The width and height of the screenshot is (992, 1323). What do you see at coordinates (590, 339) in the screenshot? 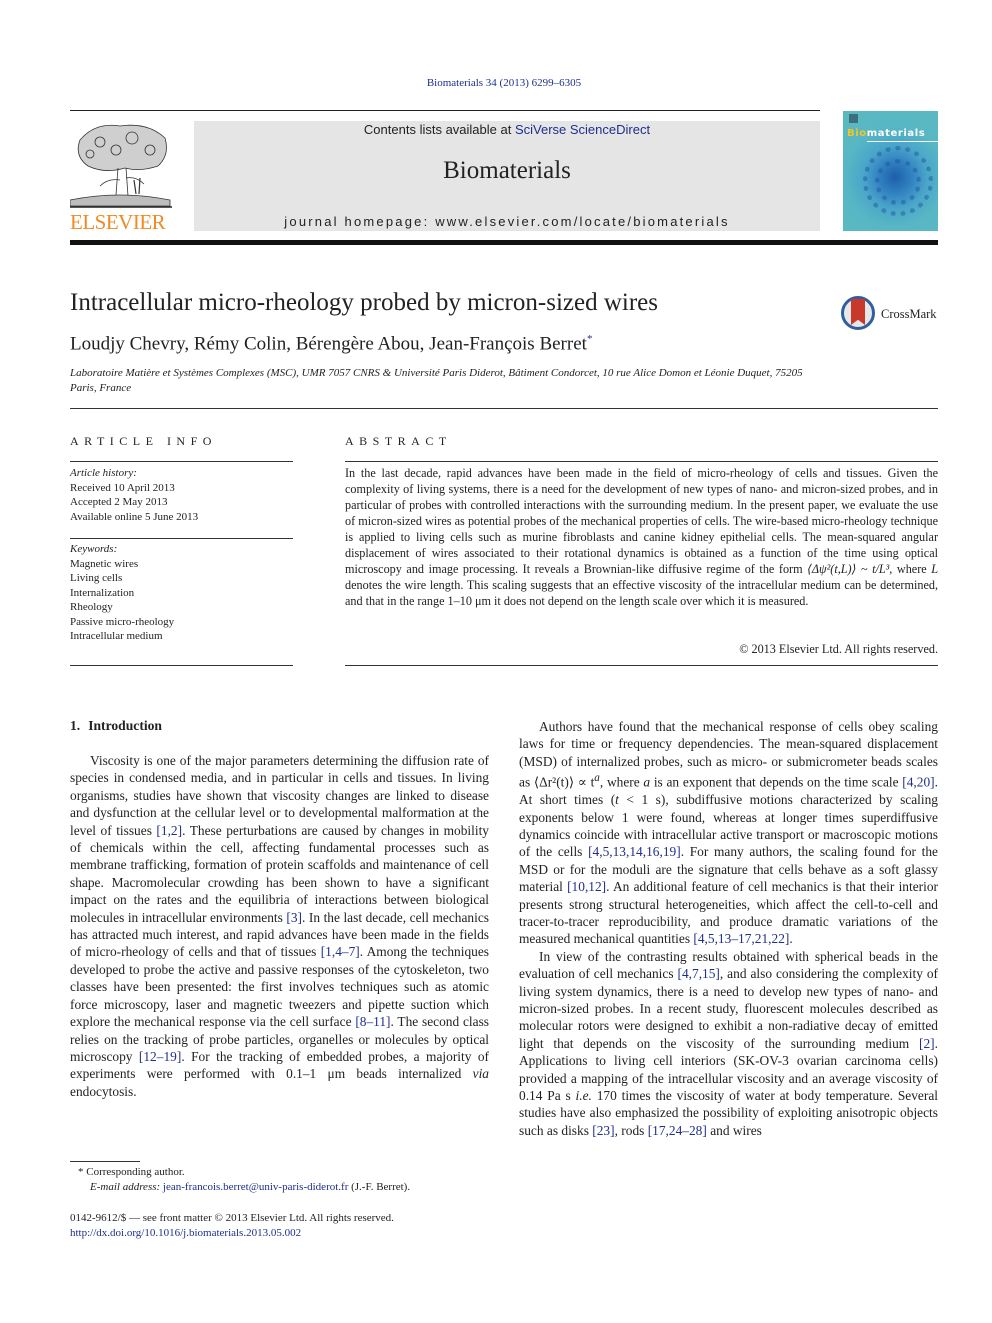
I see `corresponding-author-mark: *` at bounding box center [590, 339].